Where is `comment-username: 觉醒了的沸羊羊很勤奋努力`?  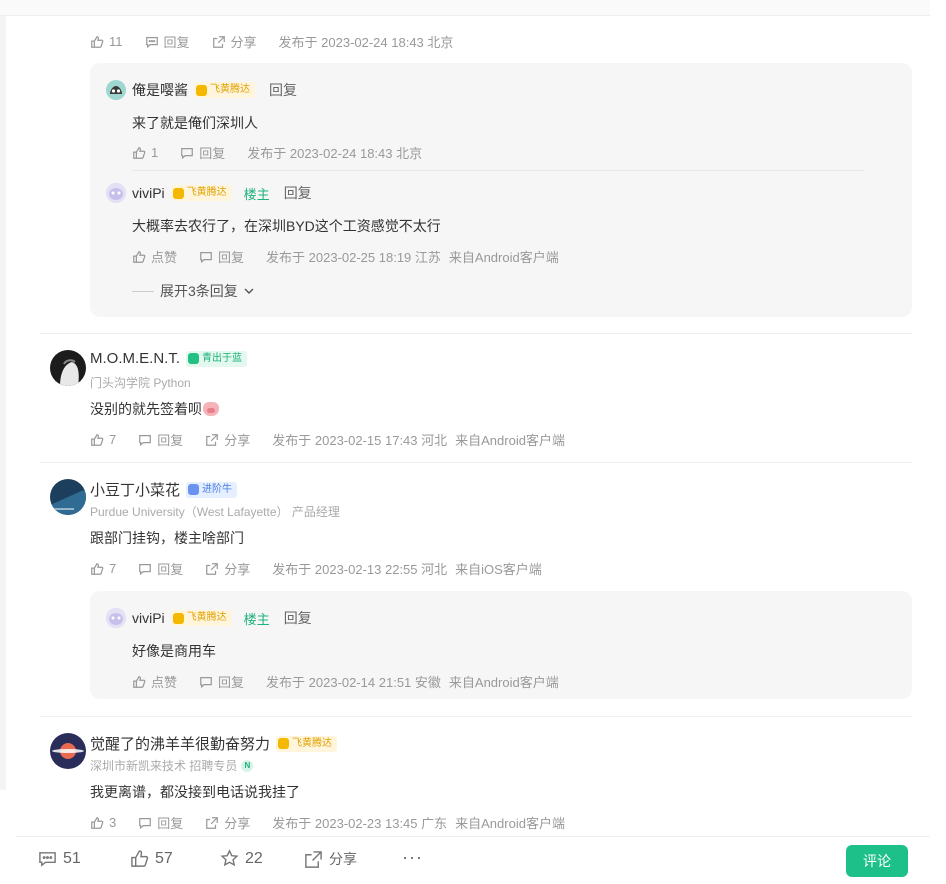
comment-username: 觉醒了的沸羊羊很勤奋努力 is located at coordinates (180, 743).